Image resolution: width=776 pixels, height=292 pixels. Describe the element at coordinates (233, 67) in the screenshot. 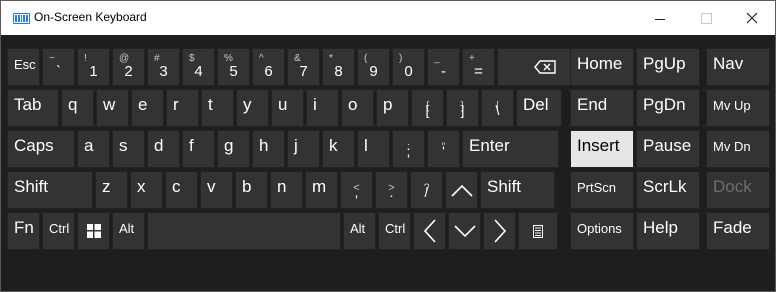

I see `key-5: % 5` at that location.